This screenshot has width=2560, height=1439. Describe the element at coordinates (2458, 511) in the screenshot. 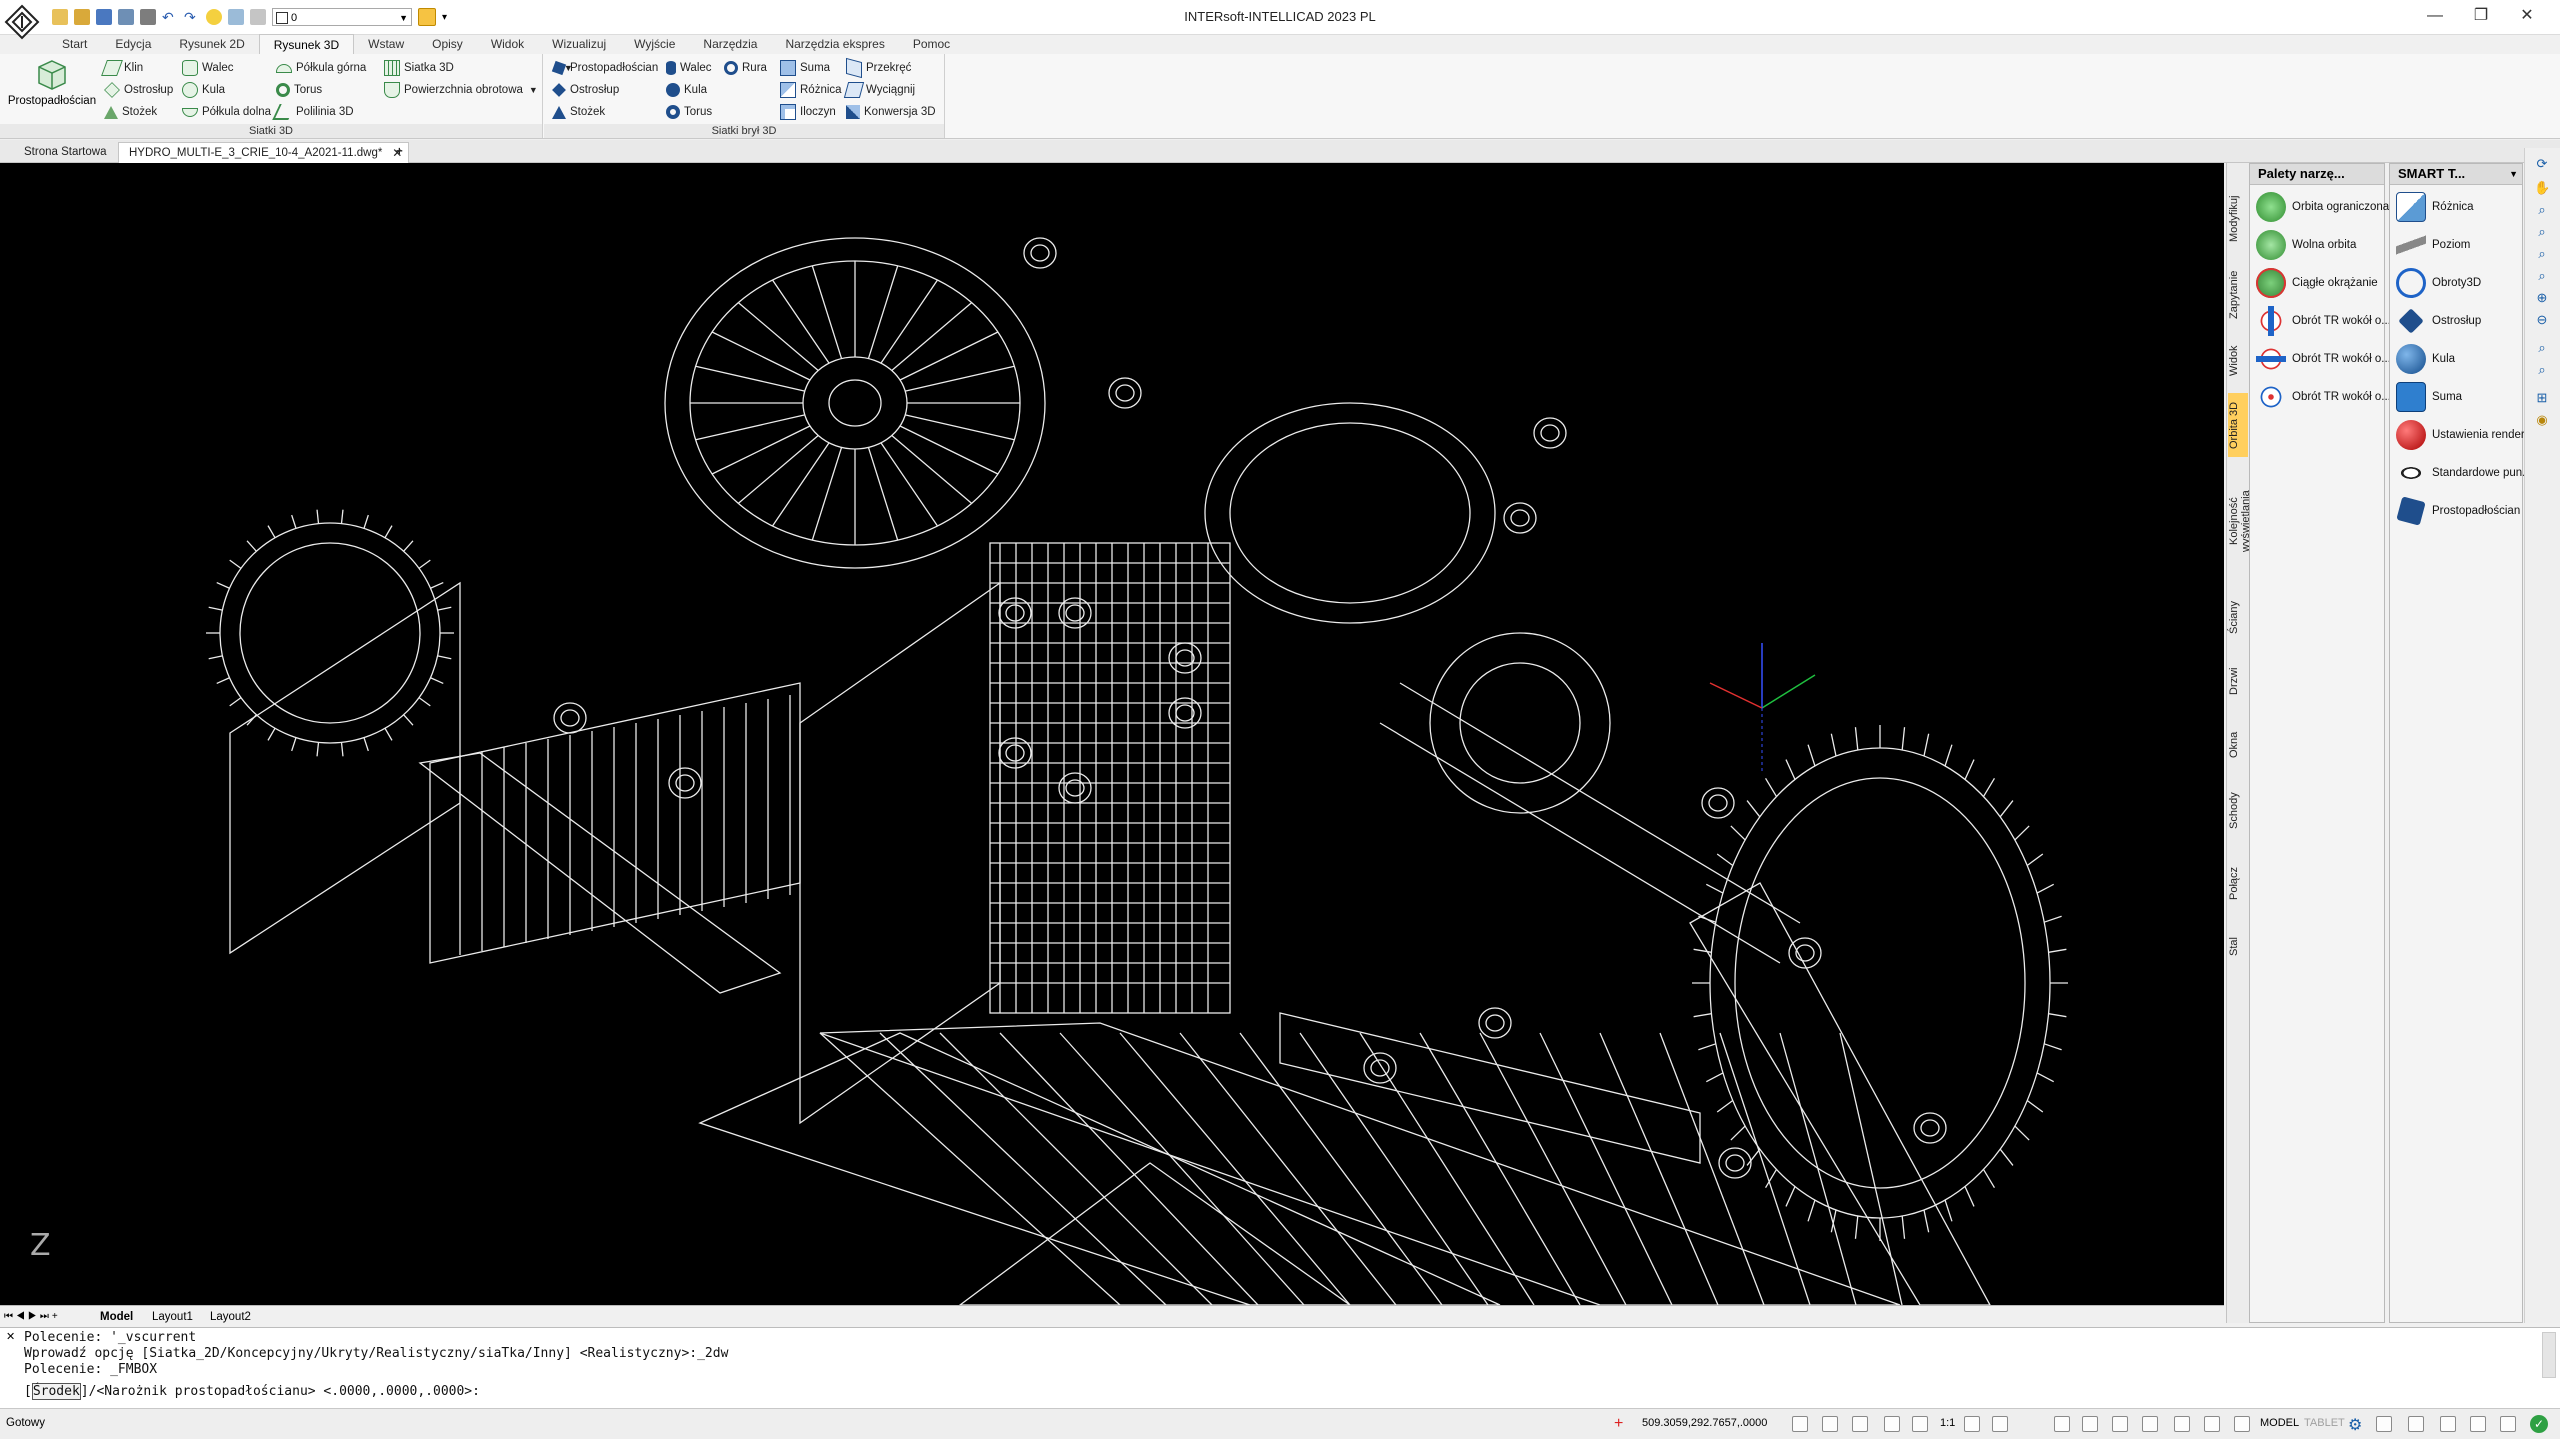

I see `smart-item-box: Prostopadłościan` at that location.